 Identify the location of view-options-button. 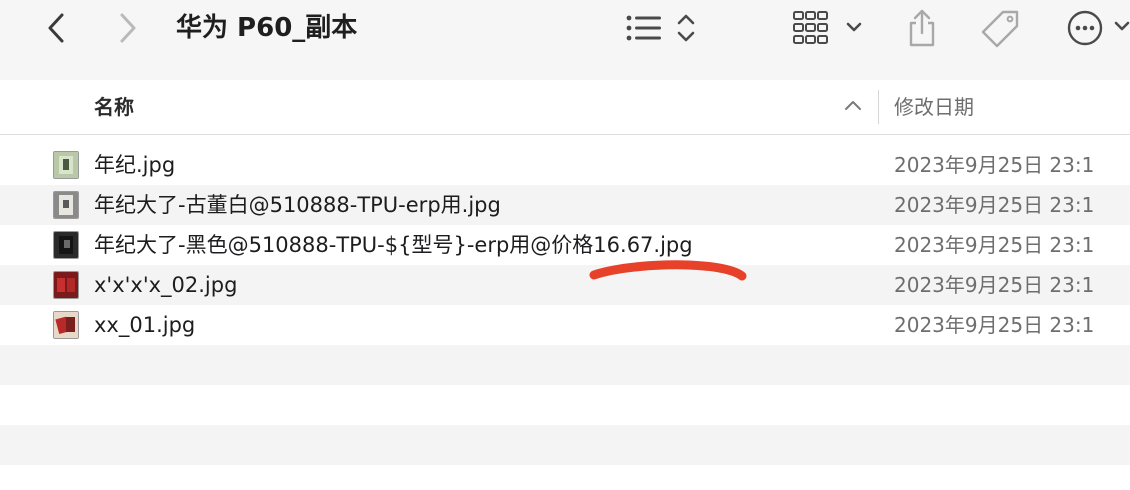
(665, 28).